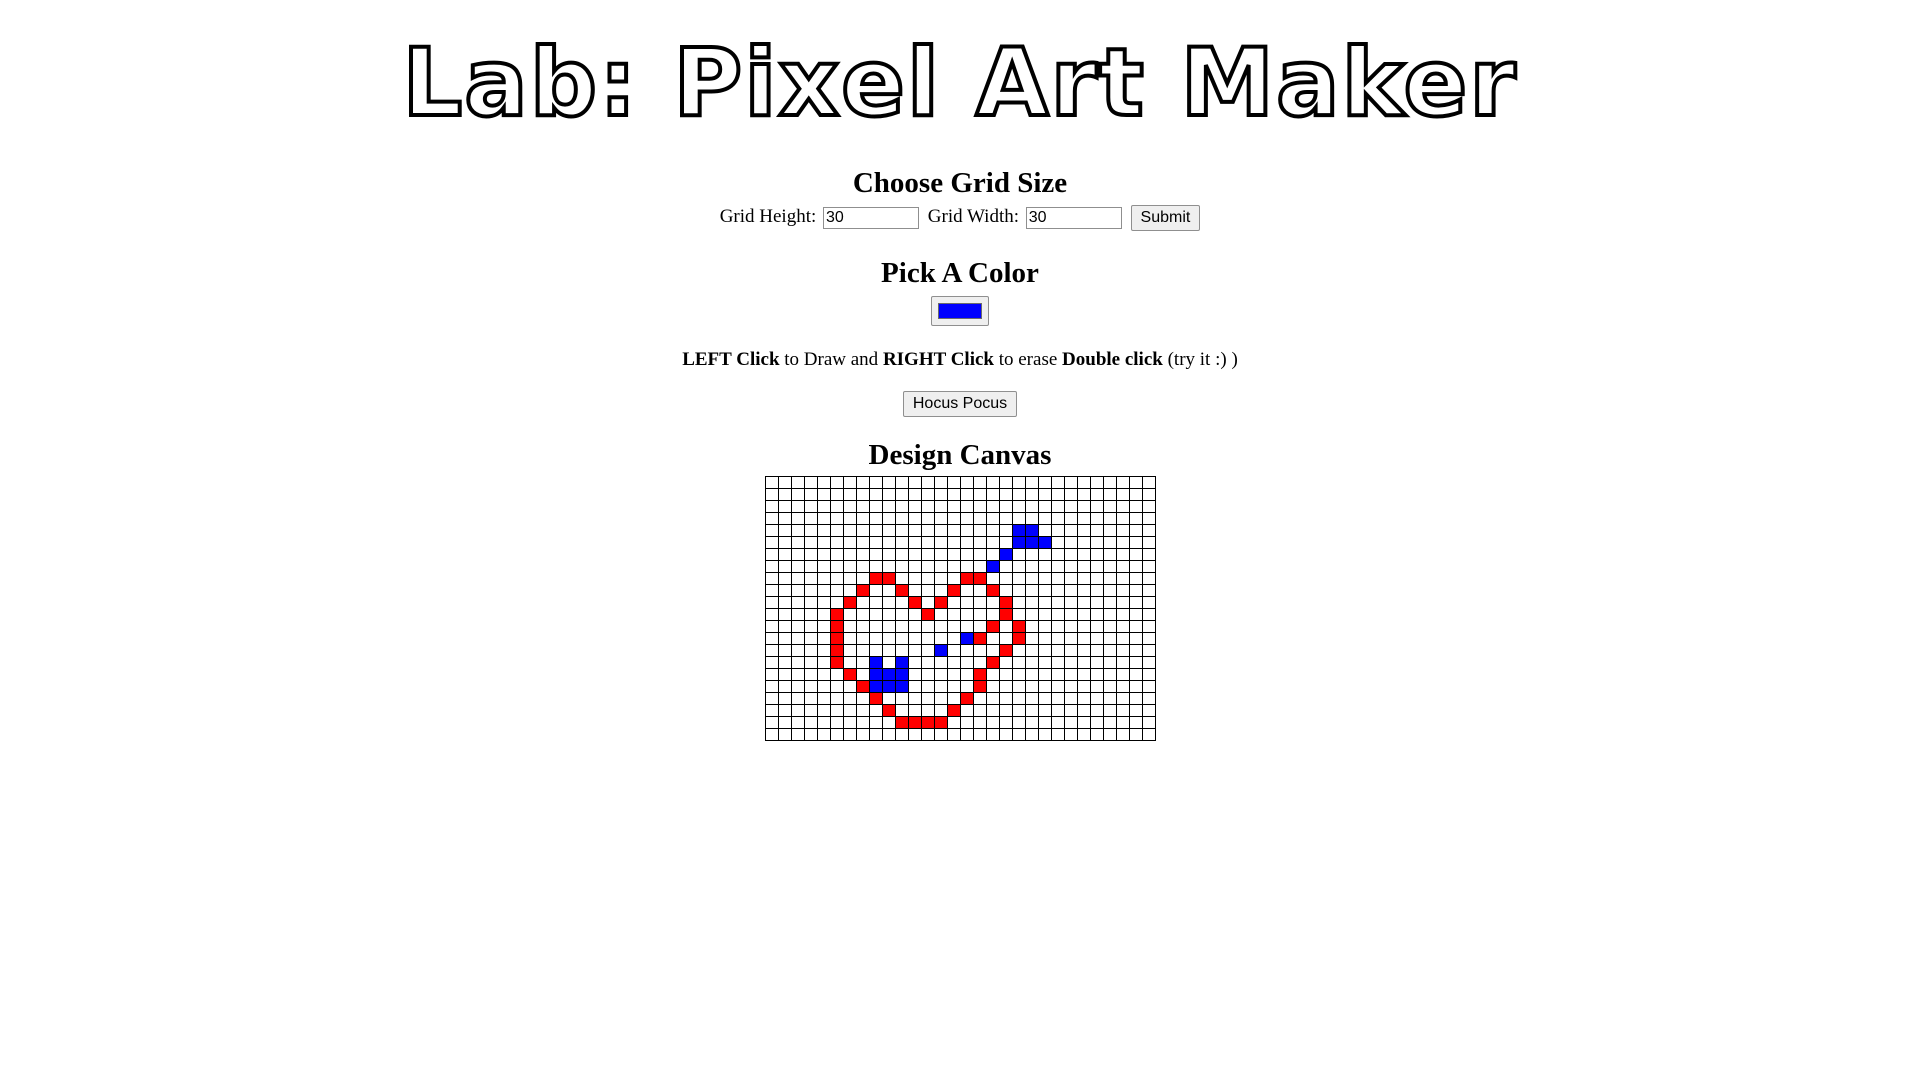  I want to click on submit-button: Submit, so click(1165, 217).